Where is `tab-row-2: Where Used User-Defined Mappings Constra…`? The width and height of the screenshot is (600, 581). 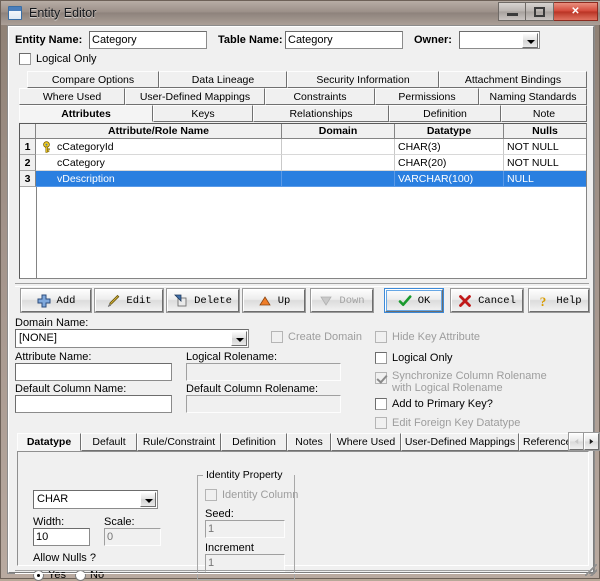
tab-row-2: Where Used User-Defined Mappings Constra… is located at coordinates (303, 96).